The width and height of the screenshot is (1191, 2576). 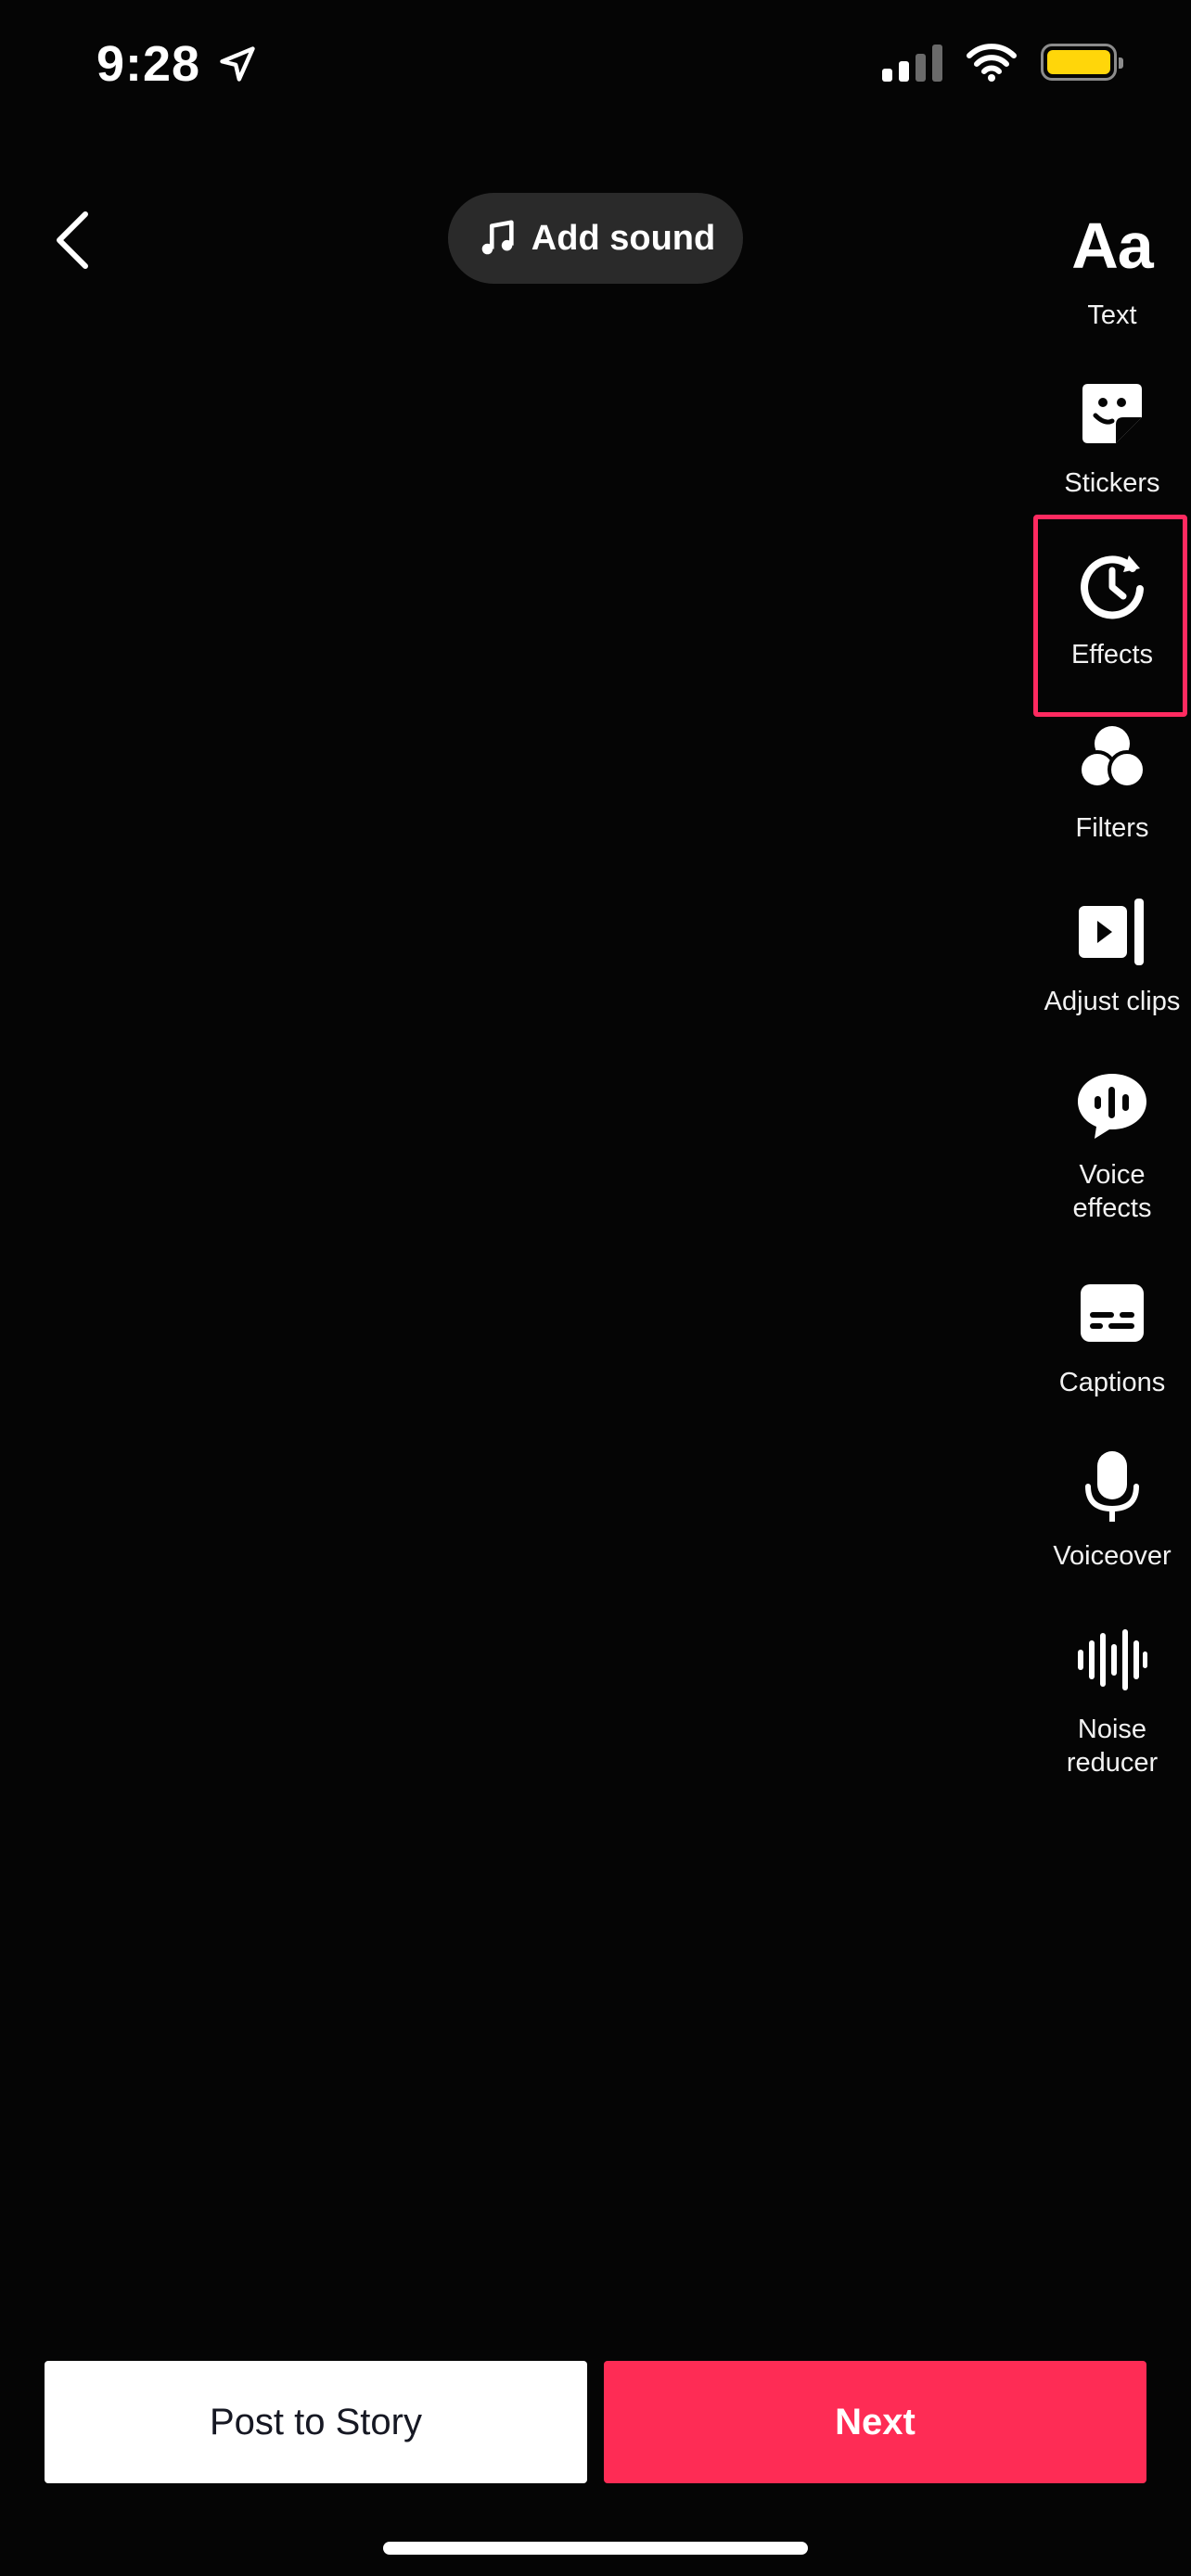 I want to click on tool-effects-label: Effects, so click(x=1112, y=655).